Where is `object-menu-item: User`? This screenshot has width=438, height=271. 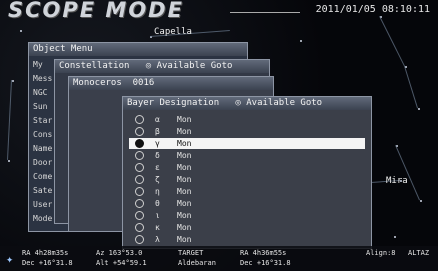
object-menu-item: User is located at coordinates (42, 204).